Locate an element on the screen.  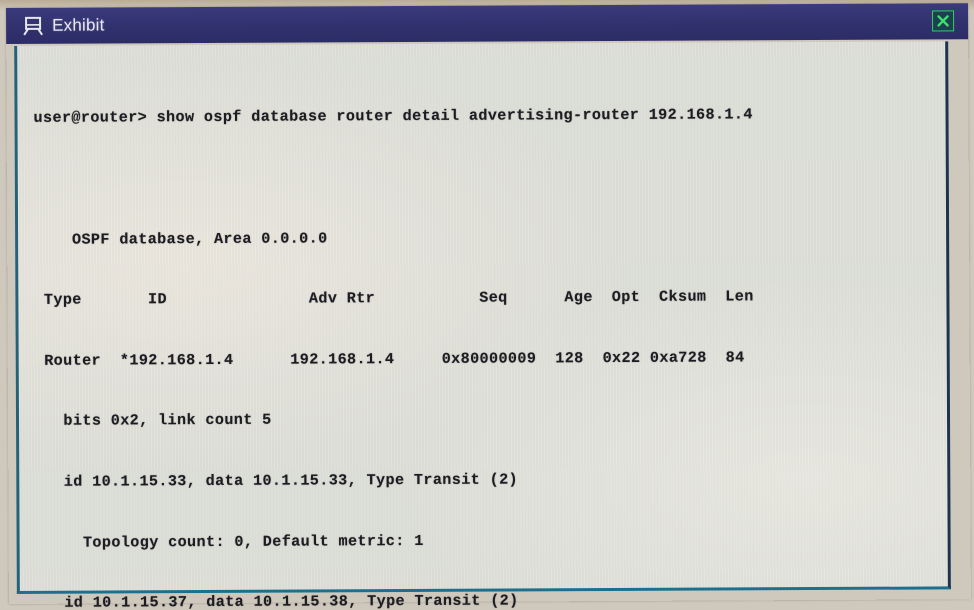
close-button is located at coordinates (943, 21).